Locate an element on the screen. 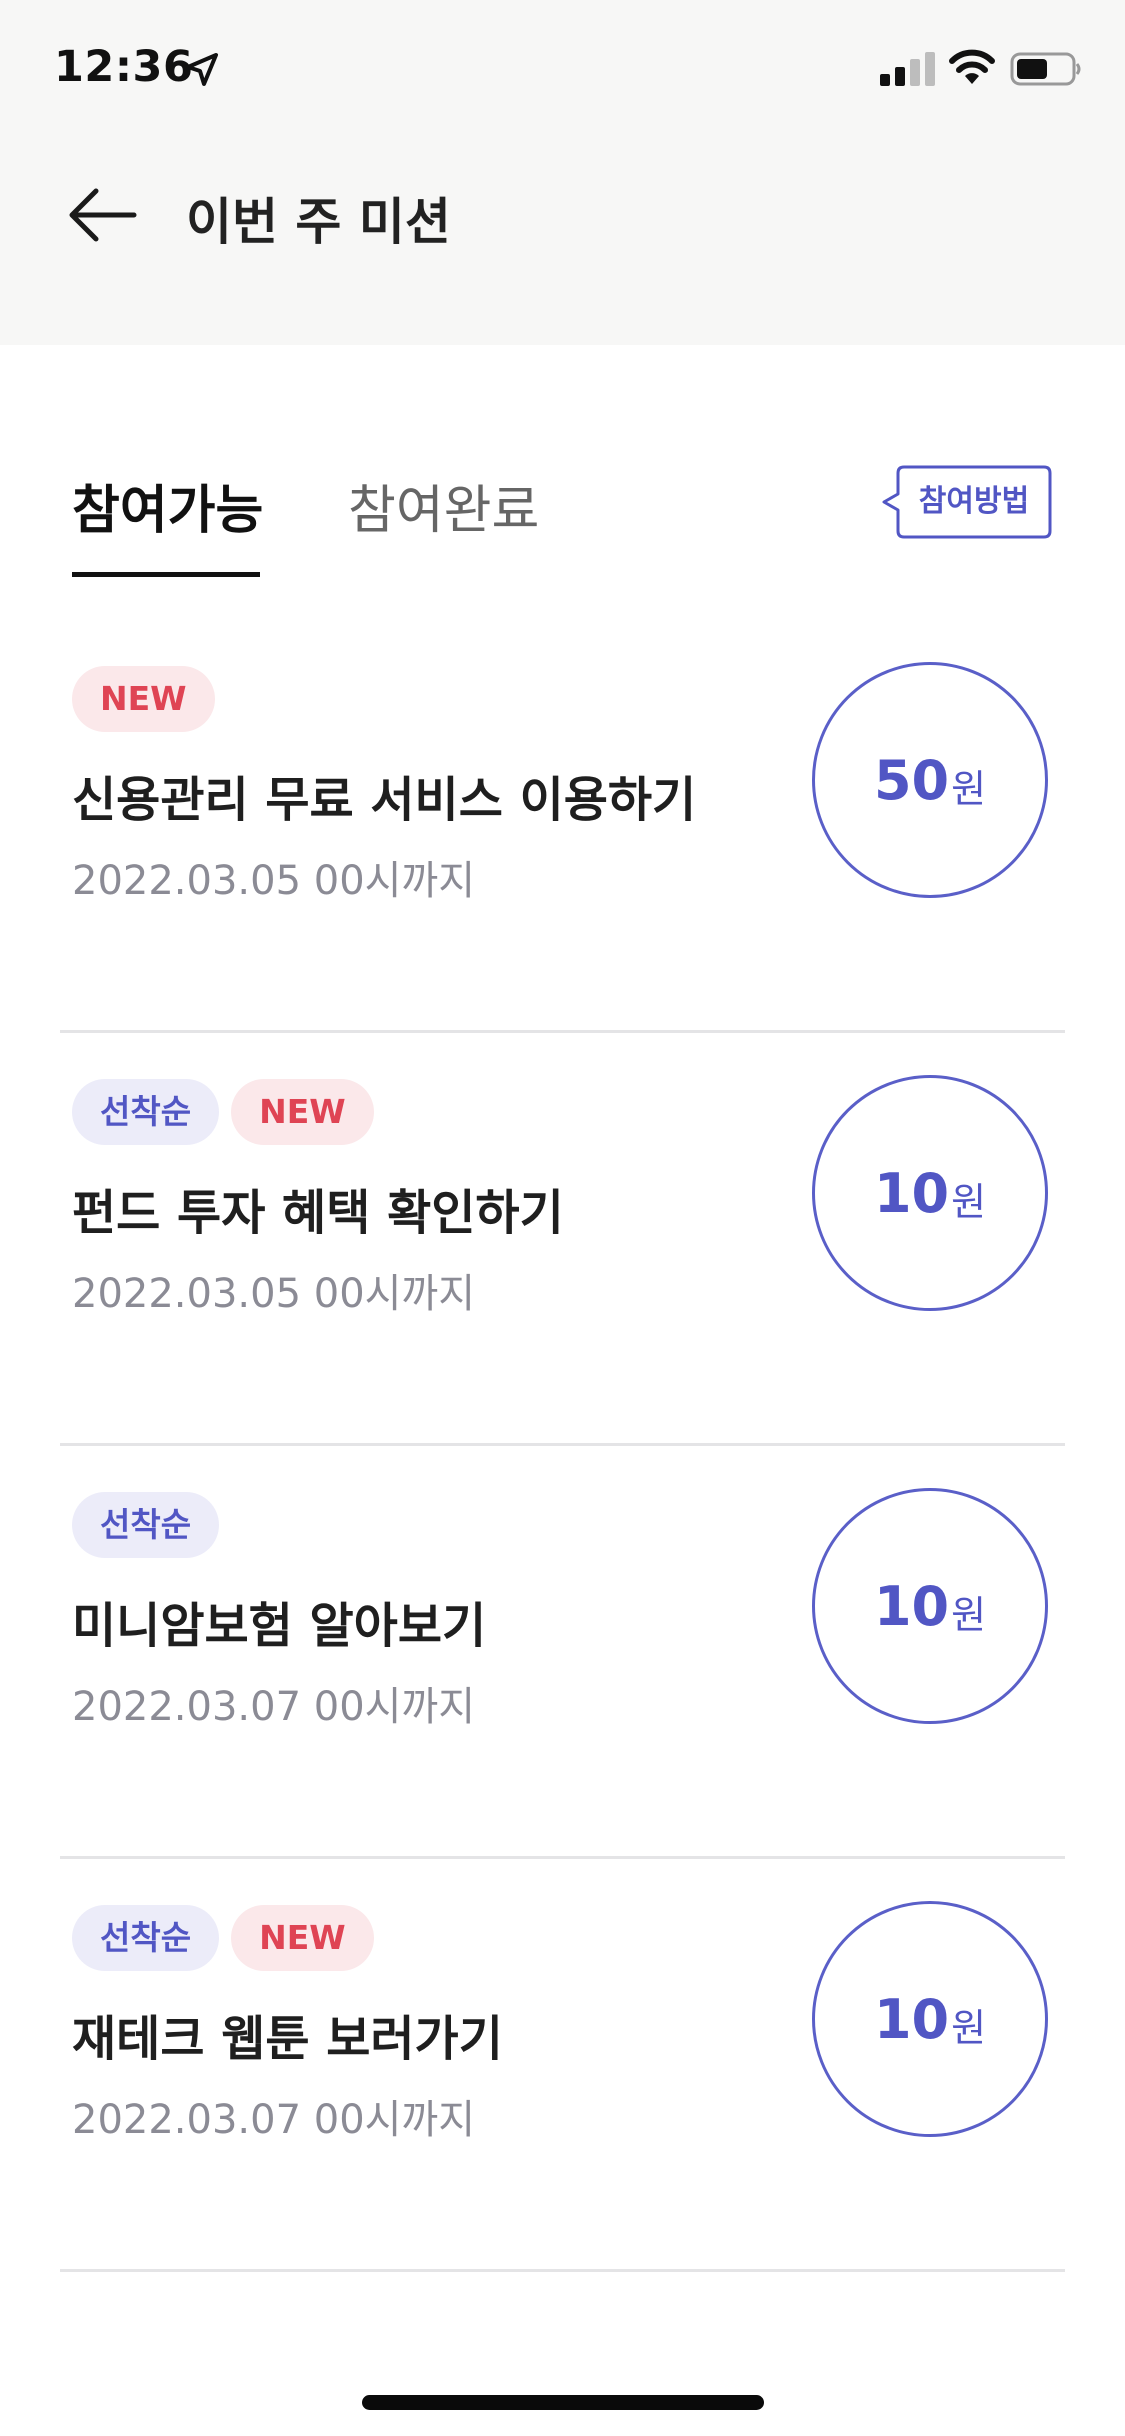 This screenshot has width=1125, height=2436. back-button is located at coordinates (100, 215).